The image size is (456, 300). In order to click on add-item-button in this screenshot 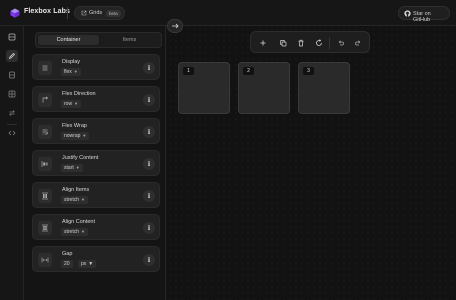, I will do `click(263, 43)`.